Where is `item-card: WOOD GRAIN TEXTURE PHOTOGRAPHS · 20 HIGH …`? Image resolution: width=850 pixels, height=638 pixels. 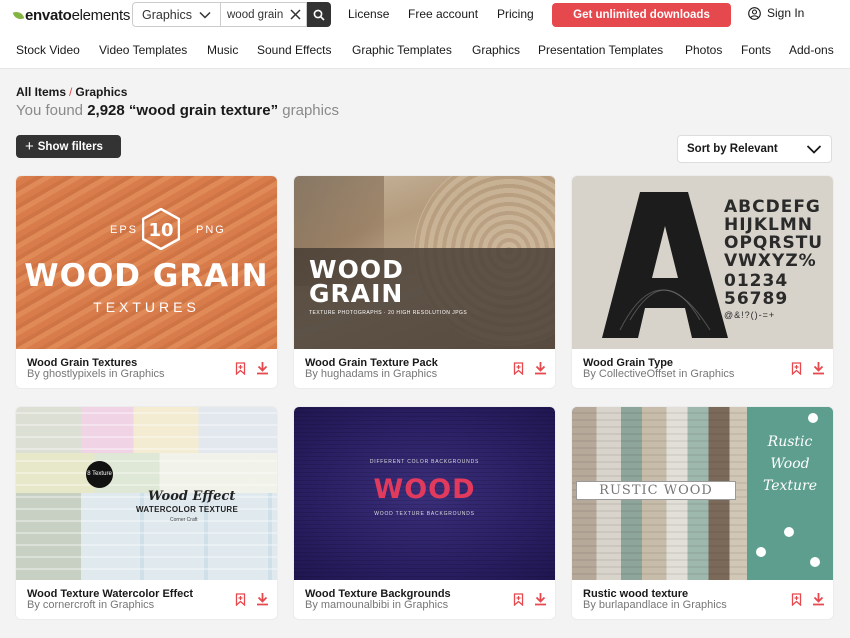
item-card: WOOD GRAIN TEXTURE PHOTOGRAPHS · 20 HIGH … is located at coordinates (424, 282).